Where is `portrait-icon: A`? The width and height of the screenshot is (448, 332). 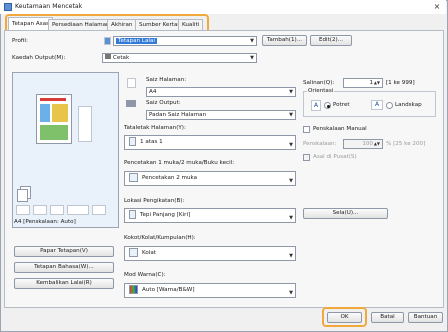 portrait-icon: A is located at coordinates (316, 105).